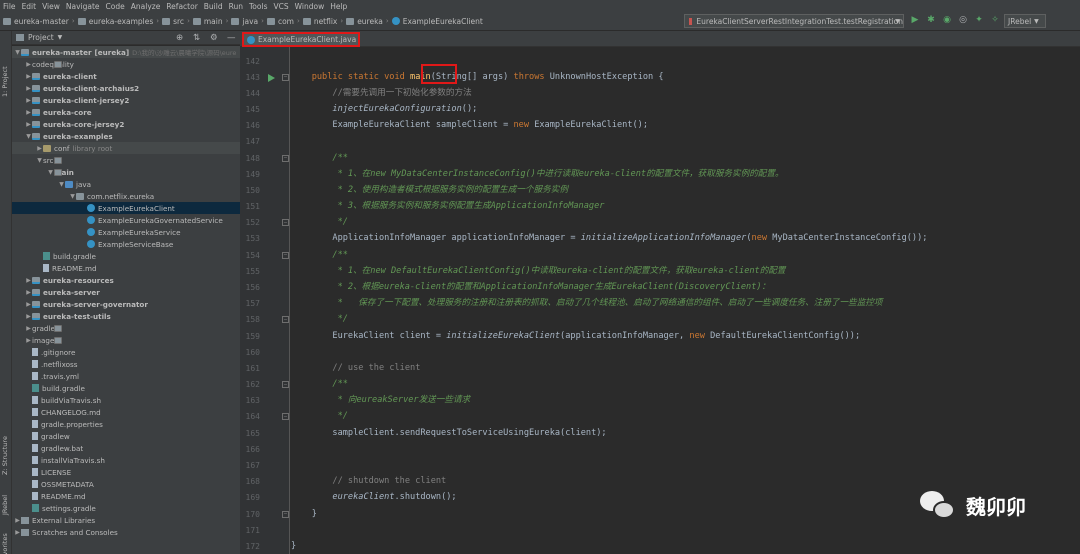 Image resolution: width=1080 pixels, height=554 pixels. What do you see at coordinates (126, 148) in the screenshot?
I see `tree-item: ▶ conf library root` at bounding box center [126, 148].